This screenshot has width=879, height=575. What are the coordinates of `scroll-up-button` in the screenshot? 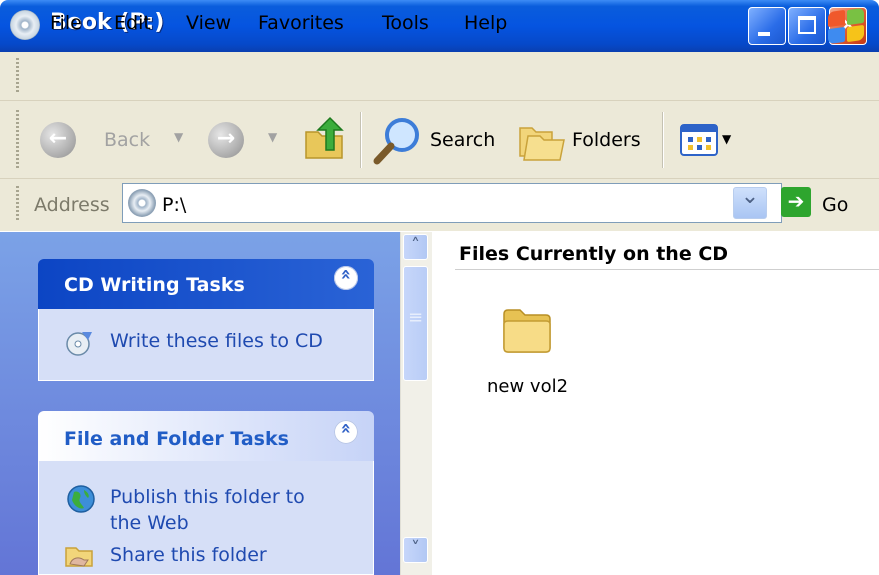 It's located at (415, 247).